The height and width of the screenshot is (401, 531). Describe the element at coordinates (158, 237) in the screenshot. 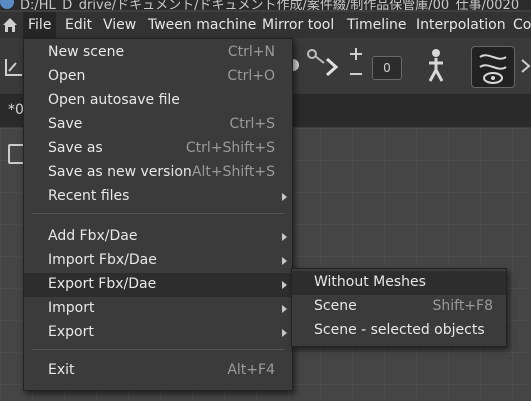

I see `menu-item-add-fbx: Add Fbx/Dae` at that location.